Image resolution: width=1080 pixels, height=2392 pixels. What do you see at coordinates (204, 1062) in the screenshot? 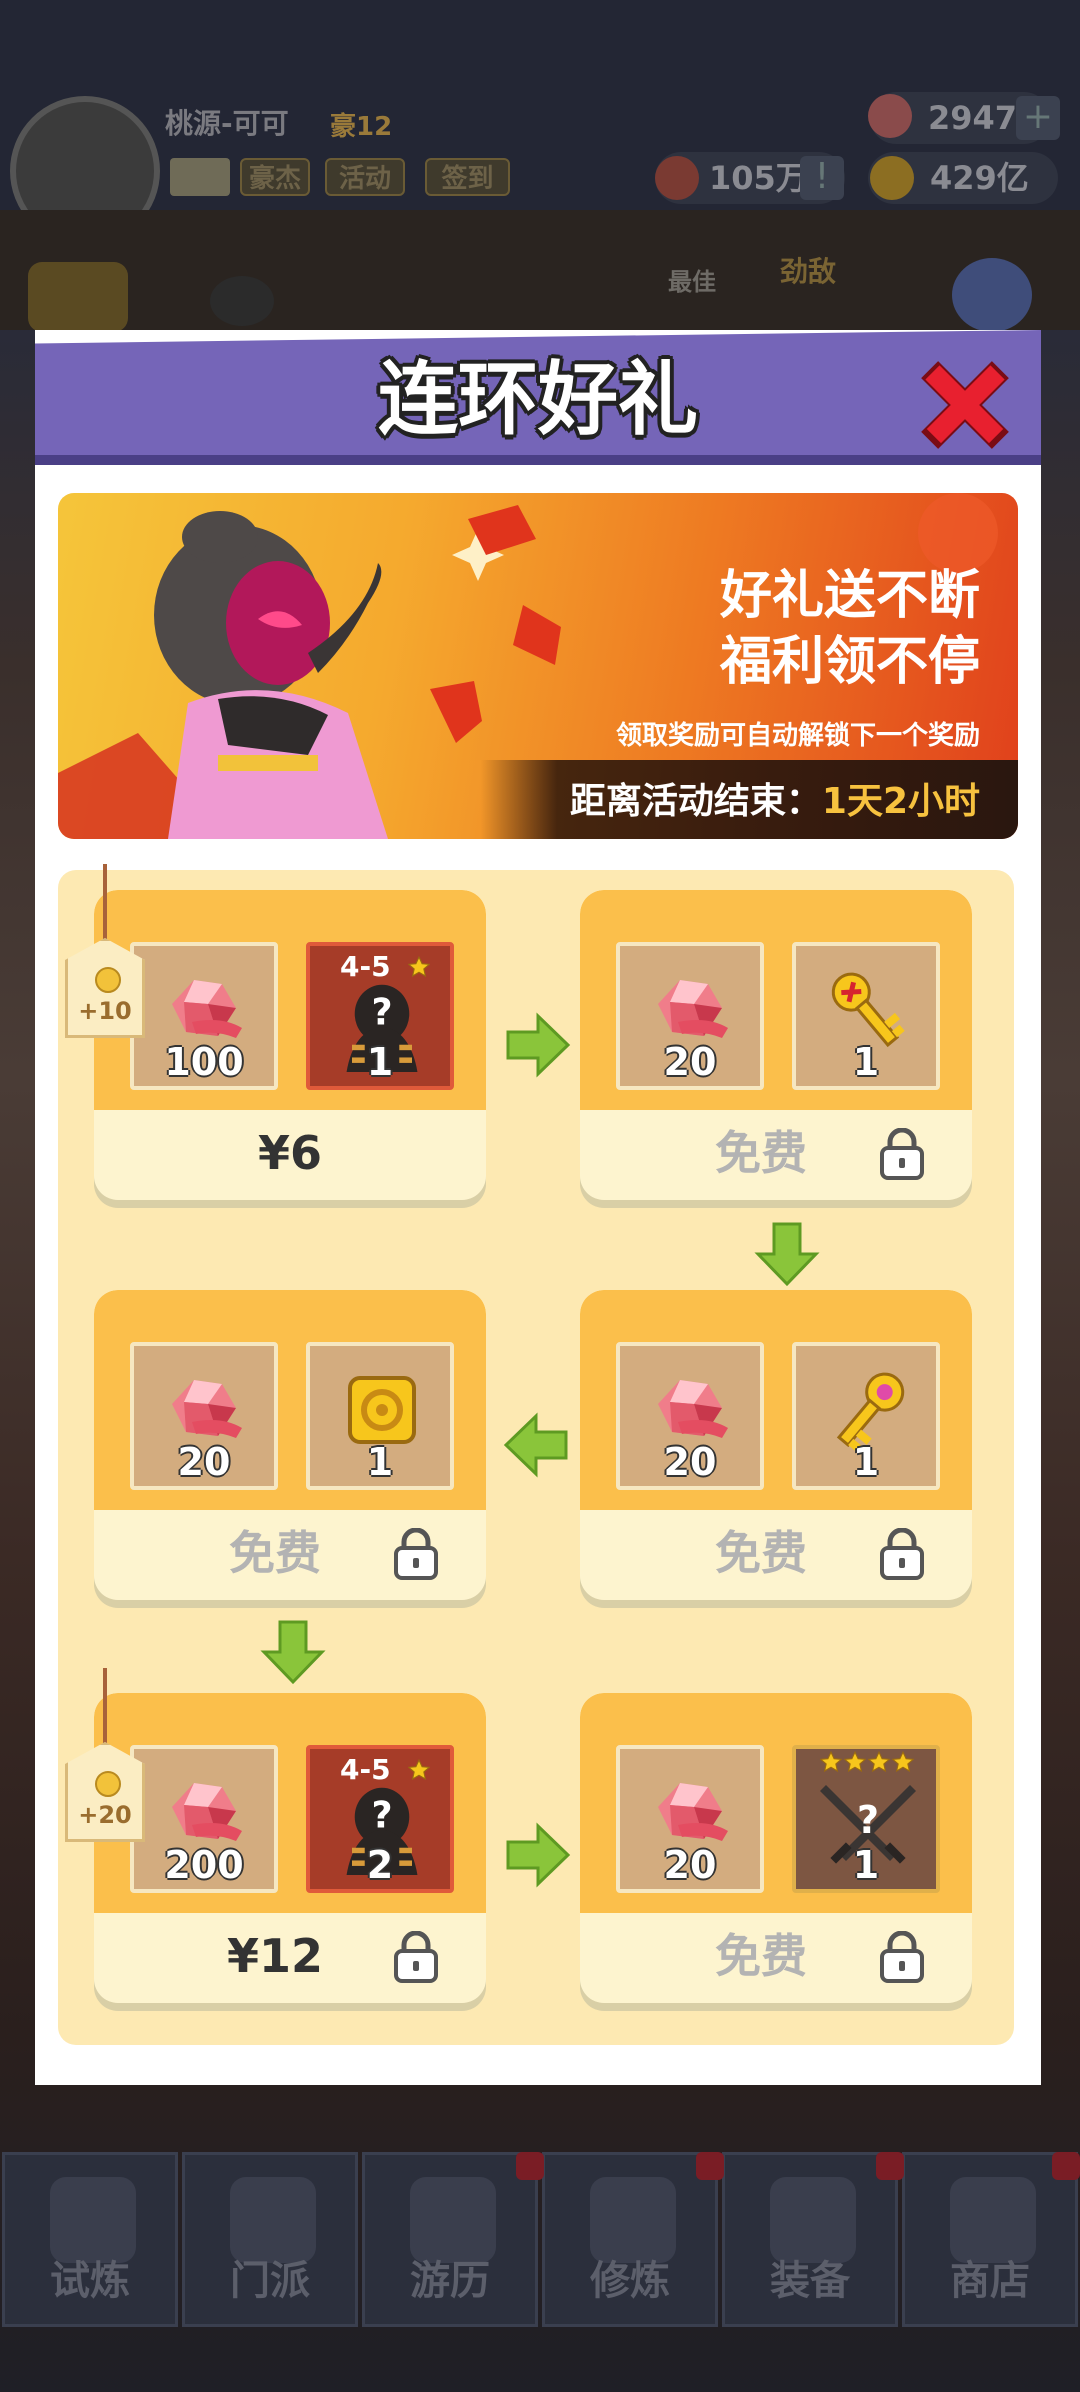
I see `reward-qty: 100` at bounding box center [204, 1062].